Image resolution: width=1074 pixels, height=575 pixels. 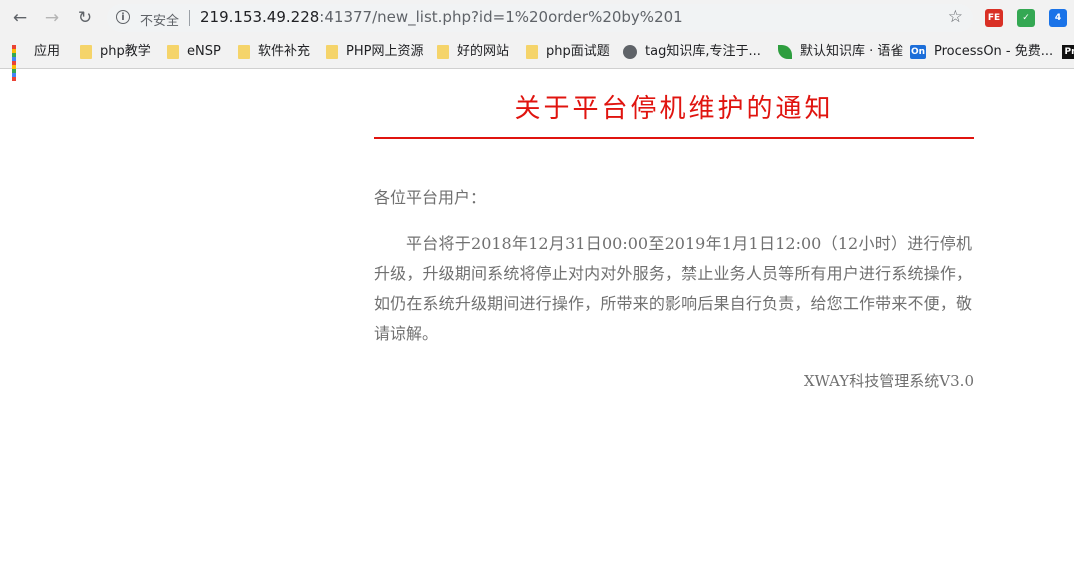 I want to click on forward-arrow-icon: →, so click(x=52, y=18).